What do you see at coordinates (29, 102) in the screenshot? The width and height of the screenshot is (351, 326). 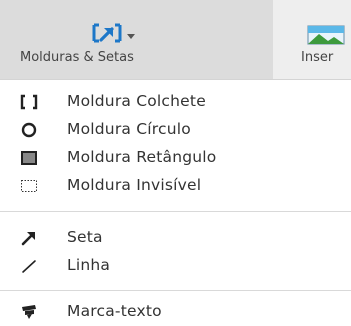 I see `bracket-frame-icon` at bounding box center [29, 102].